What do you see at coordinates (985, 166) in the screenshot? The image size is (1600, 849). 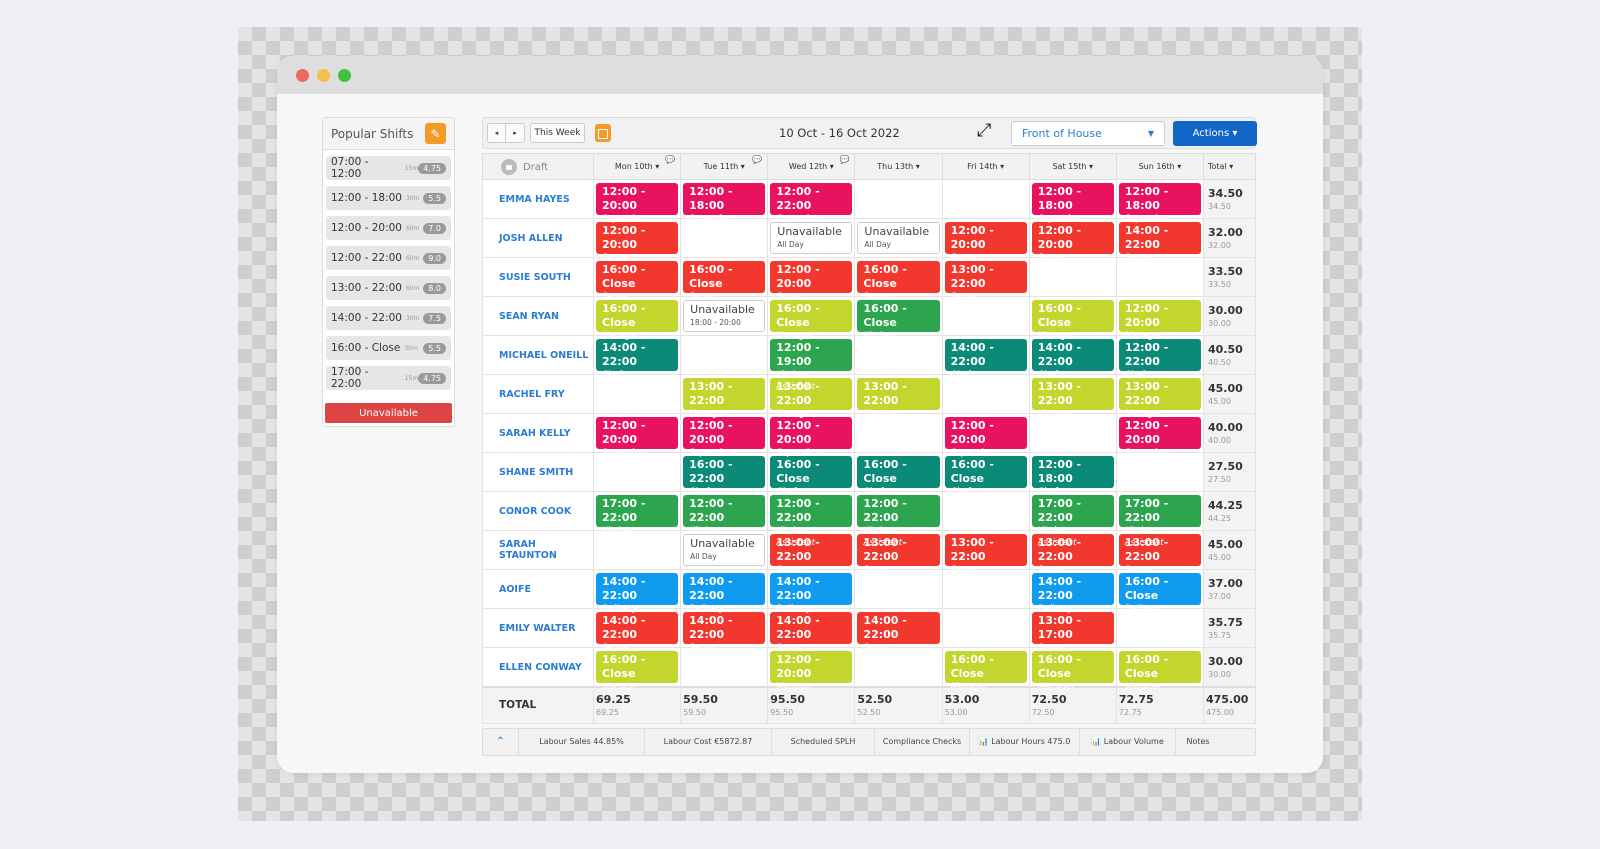 I see `day-header: Fri 14th ▾` at bounding box center [985, 166].